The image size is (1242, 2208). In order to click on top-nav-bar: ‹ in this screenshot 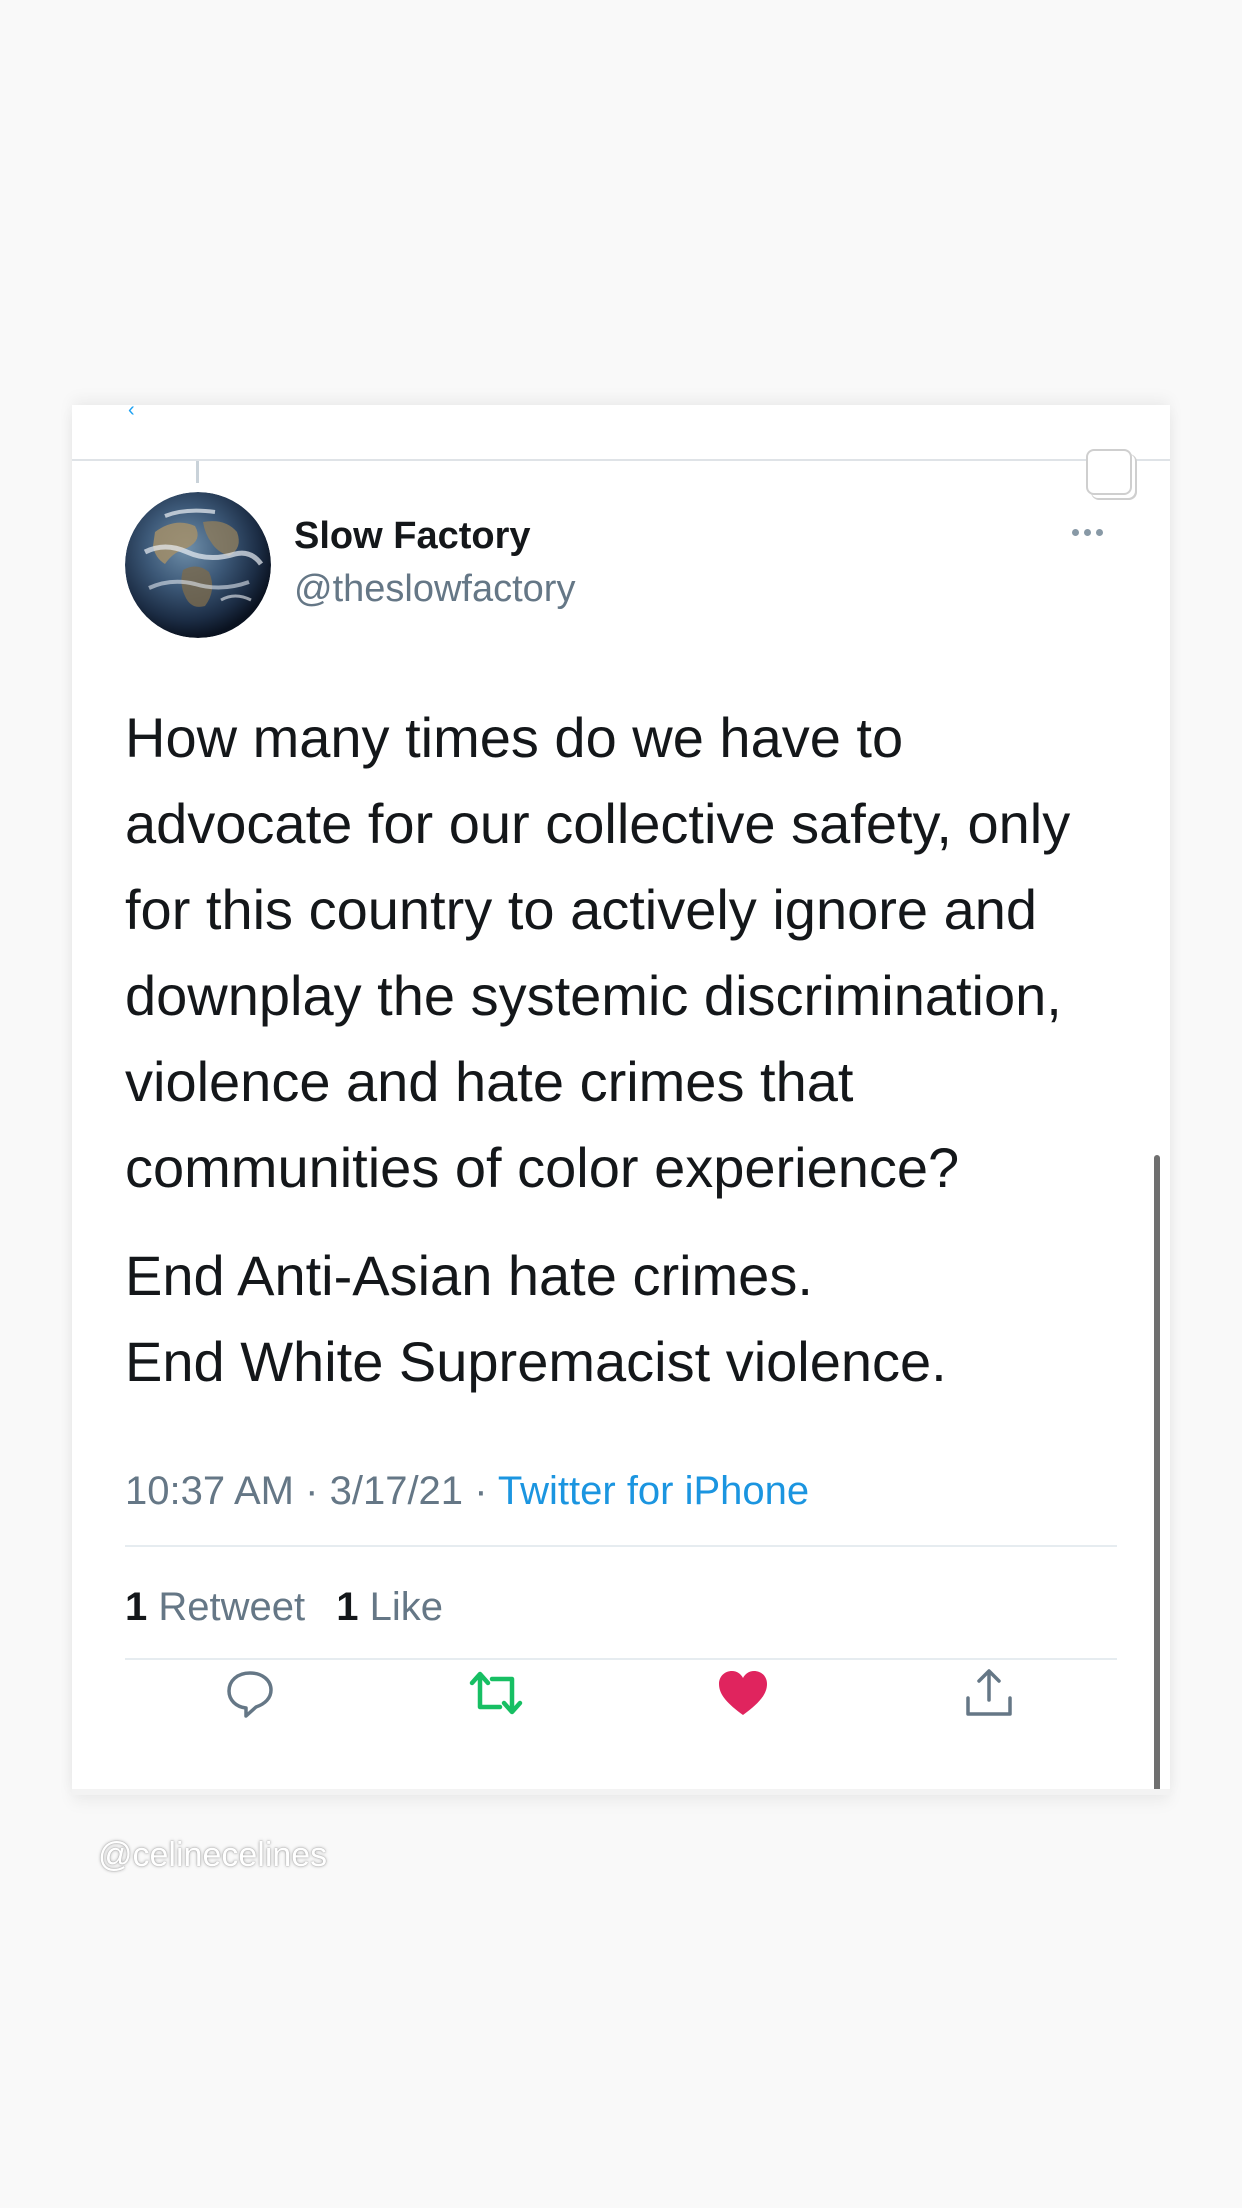, I will do `click(621, 430)`.